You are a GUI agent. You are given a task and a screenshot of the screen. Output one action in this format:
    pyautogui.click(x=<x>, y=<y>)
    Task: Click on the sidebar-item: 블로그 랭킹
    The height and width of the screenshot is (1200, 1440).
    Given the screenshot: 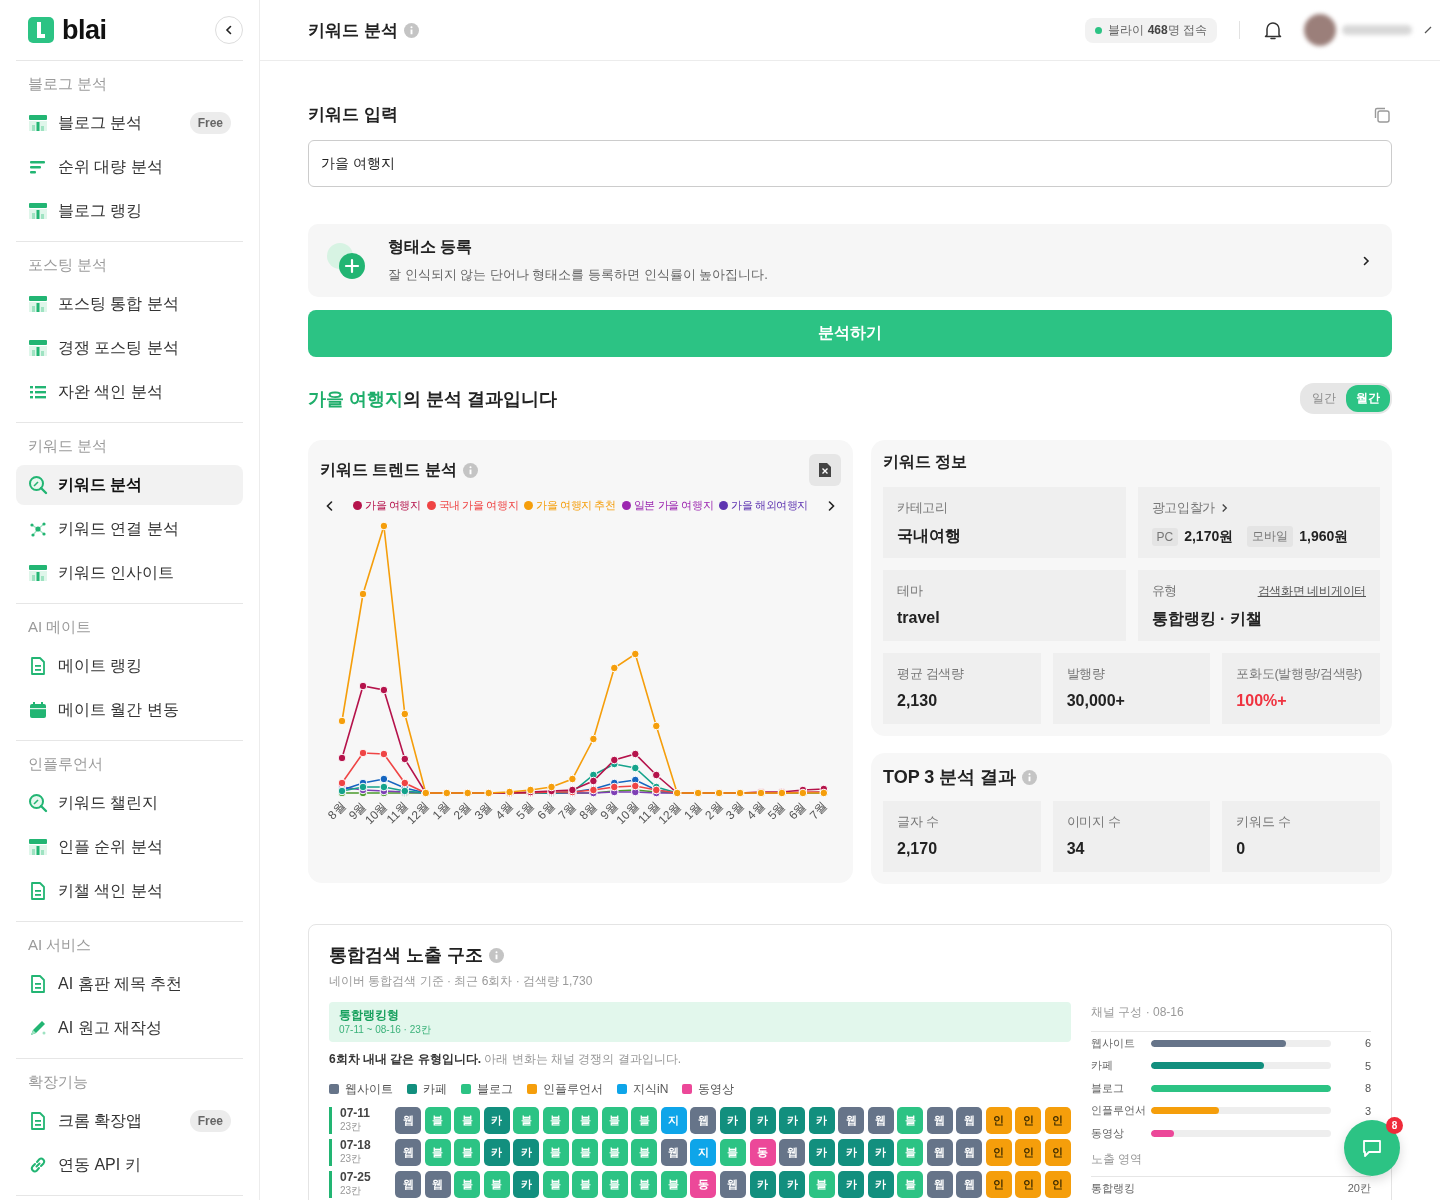 What is the action you would take?
    pyautogui.click(x=129, y=211)
    